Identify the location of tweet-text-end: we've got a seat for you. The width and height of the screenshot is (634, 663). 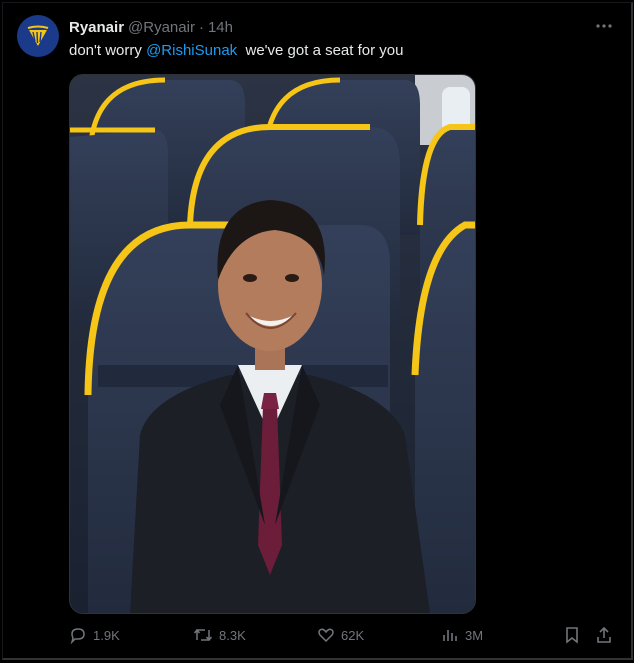
(320, 50).